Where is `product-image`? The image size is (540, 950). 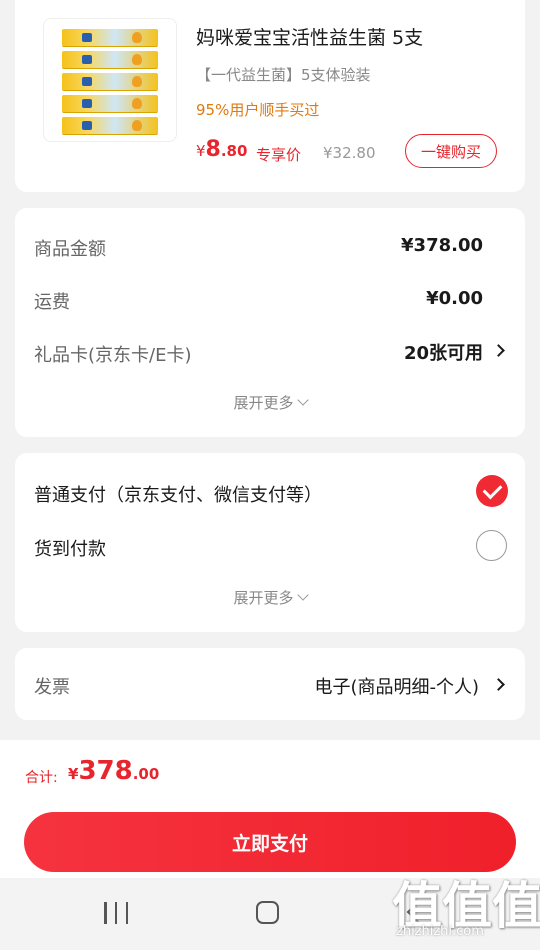
product-image is located at coordinates (110, 80).